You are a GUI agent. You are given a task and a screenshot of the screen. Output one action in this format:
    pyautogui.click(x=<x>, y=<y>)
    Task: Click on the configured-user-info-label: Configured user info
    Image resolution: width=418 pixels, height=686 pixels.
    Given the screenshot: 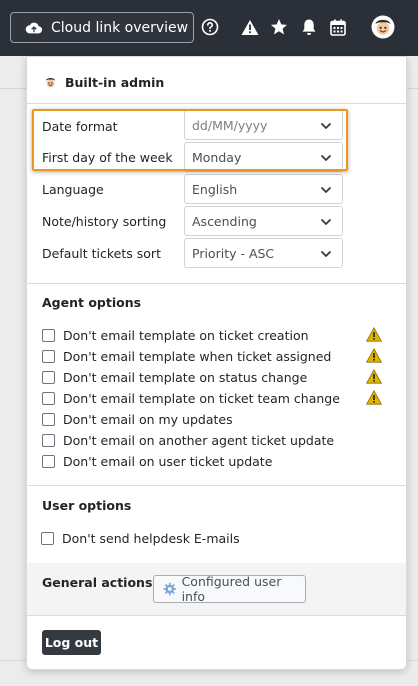 What is the action you would take?
    pyautogui.click(x=231, y=589)
    